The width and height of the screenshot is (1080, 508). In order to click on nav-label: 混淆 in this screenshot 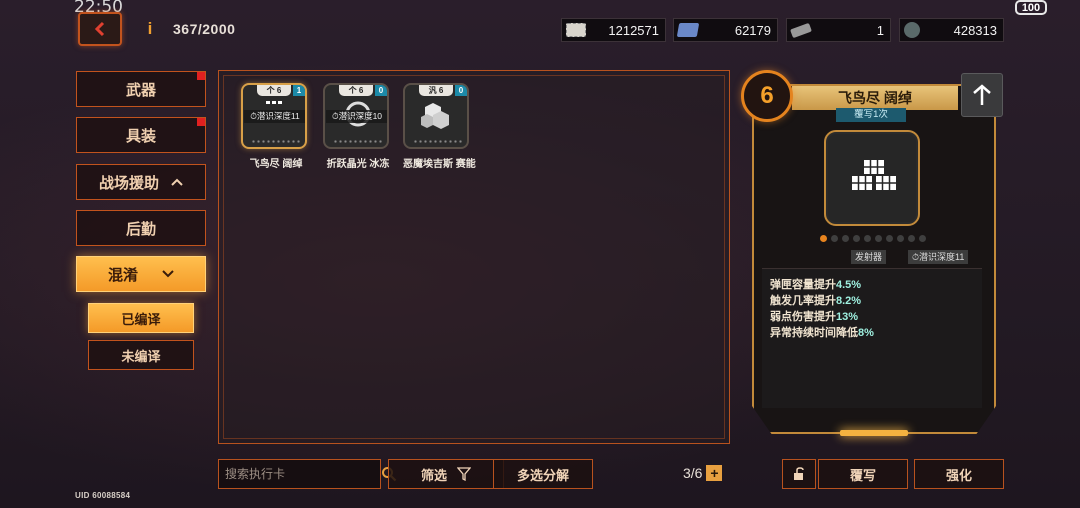, I will do `click(122, 275)`.